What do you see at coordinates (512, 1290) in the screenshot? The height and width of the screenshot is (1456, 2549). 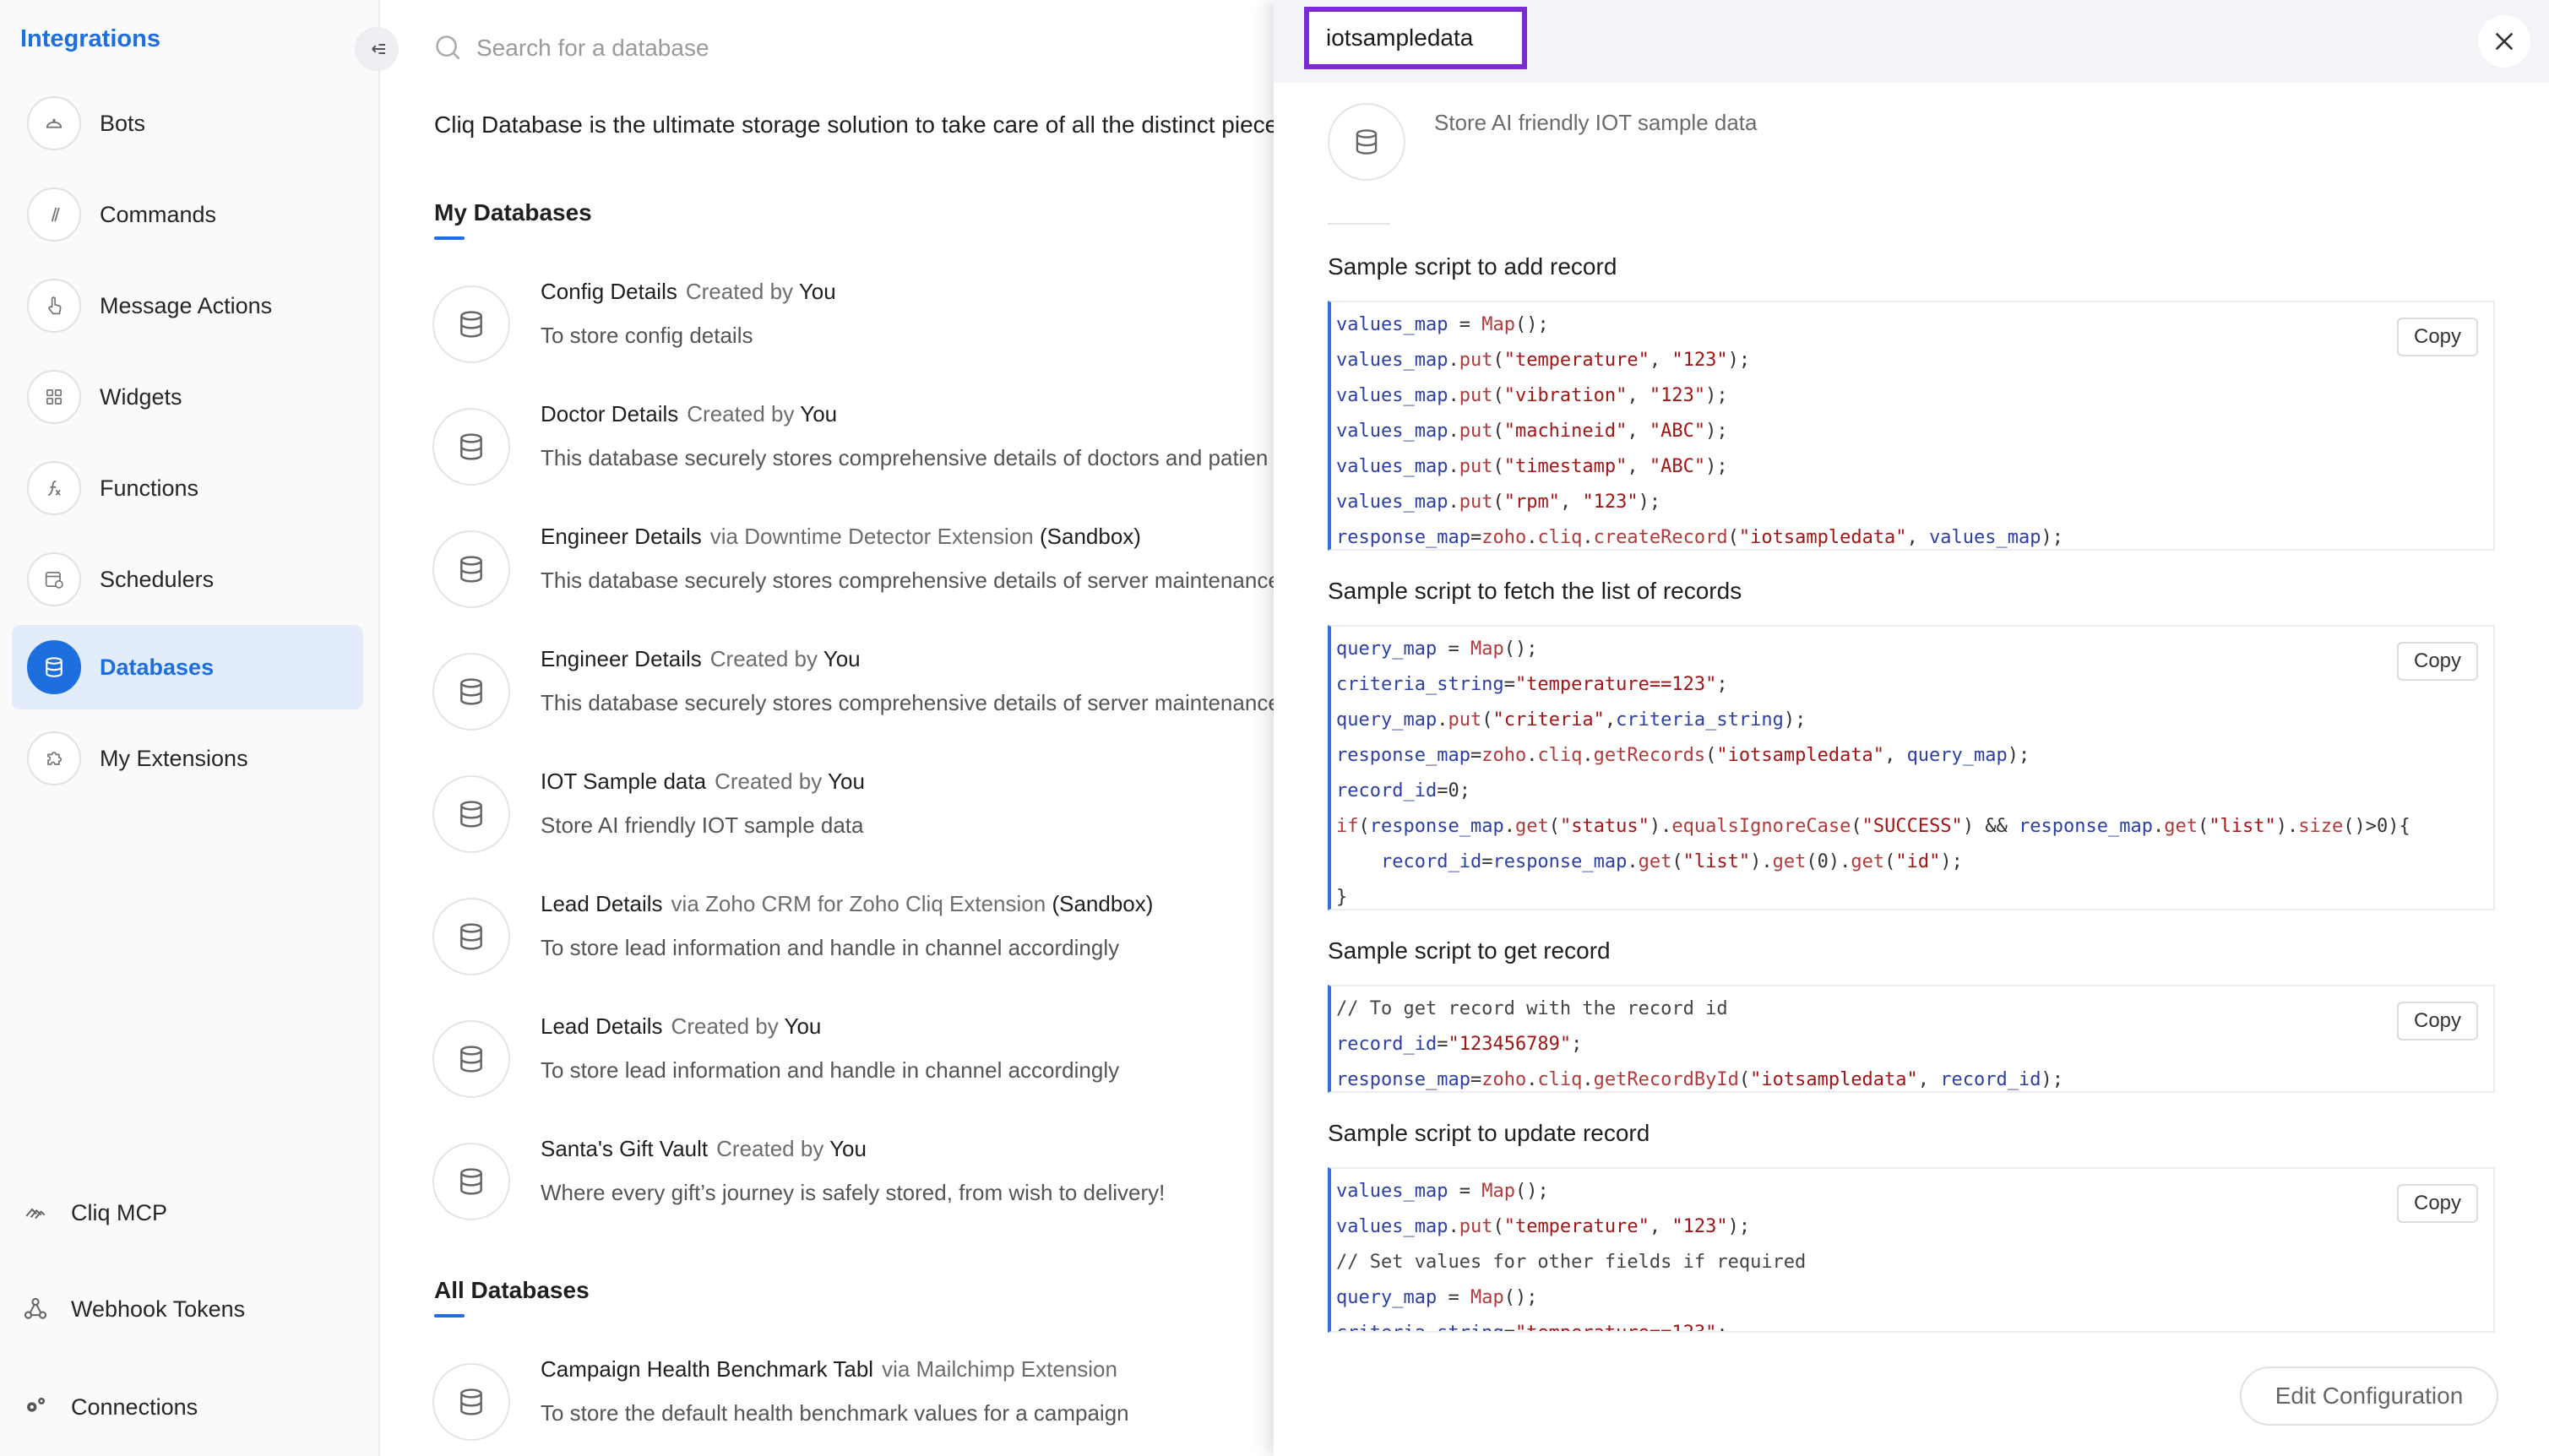 I see `all-databases-title: All Databases` at bounding box center [512, 1290].